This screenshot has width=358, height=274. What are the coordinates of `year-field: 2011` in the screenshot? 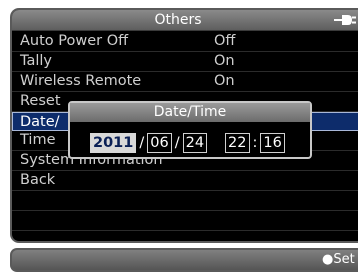 It's located at (113, 143).